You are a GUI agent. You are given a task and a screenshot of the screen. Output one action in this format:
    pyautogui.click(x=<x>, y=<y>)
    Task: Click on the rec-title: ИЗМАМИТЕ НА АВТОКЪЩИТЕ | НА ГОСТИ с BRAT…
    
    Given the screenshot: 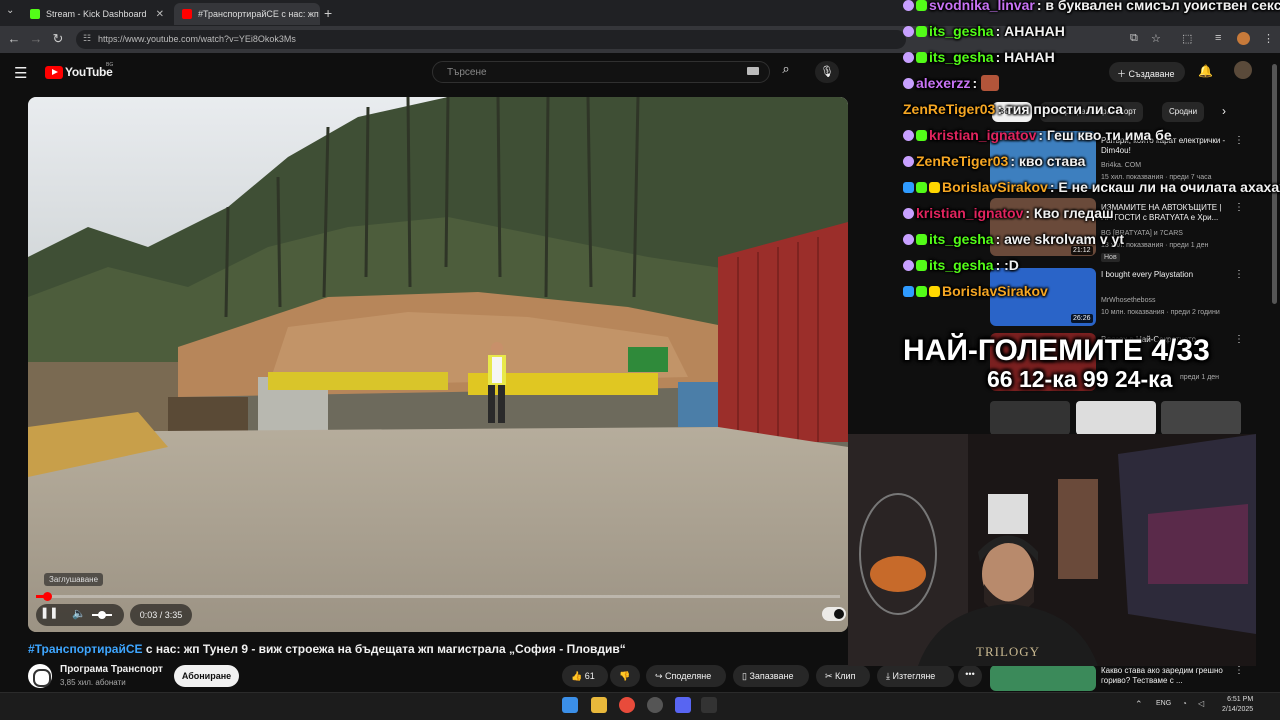 What is the action you would take?
    pyautogui.click(x=1165, y=213)
    